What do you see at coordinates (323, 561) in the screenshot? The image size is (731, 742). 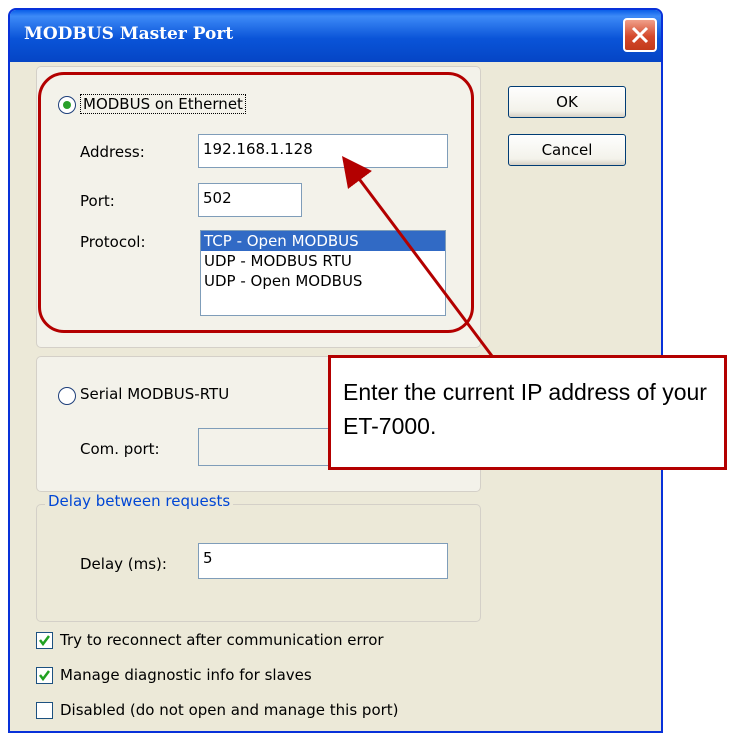 I see `delay-input: 5` at bounding box center [323, 561].